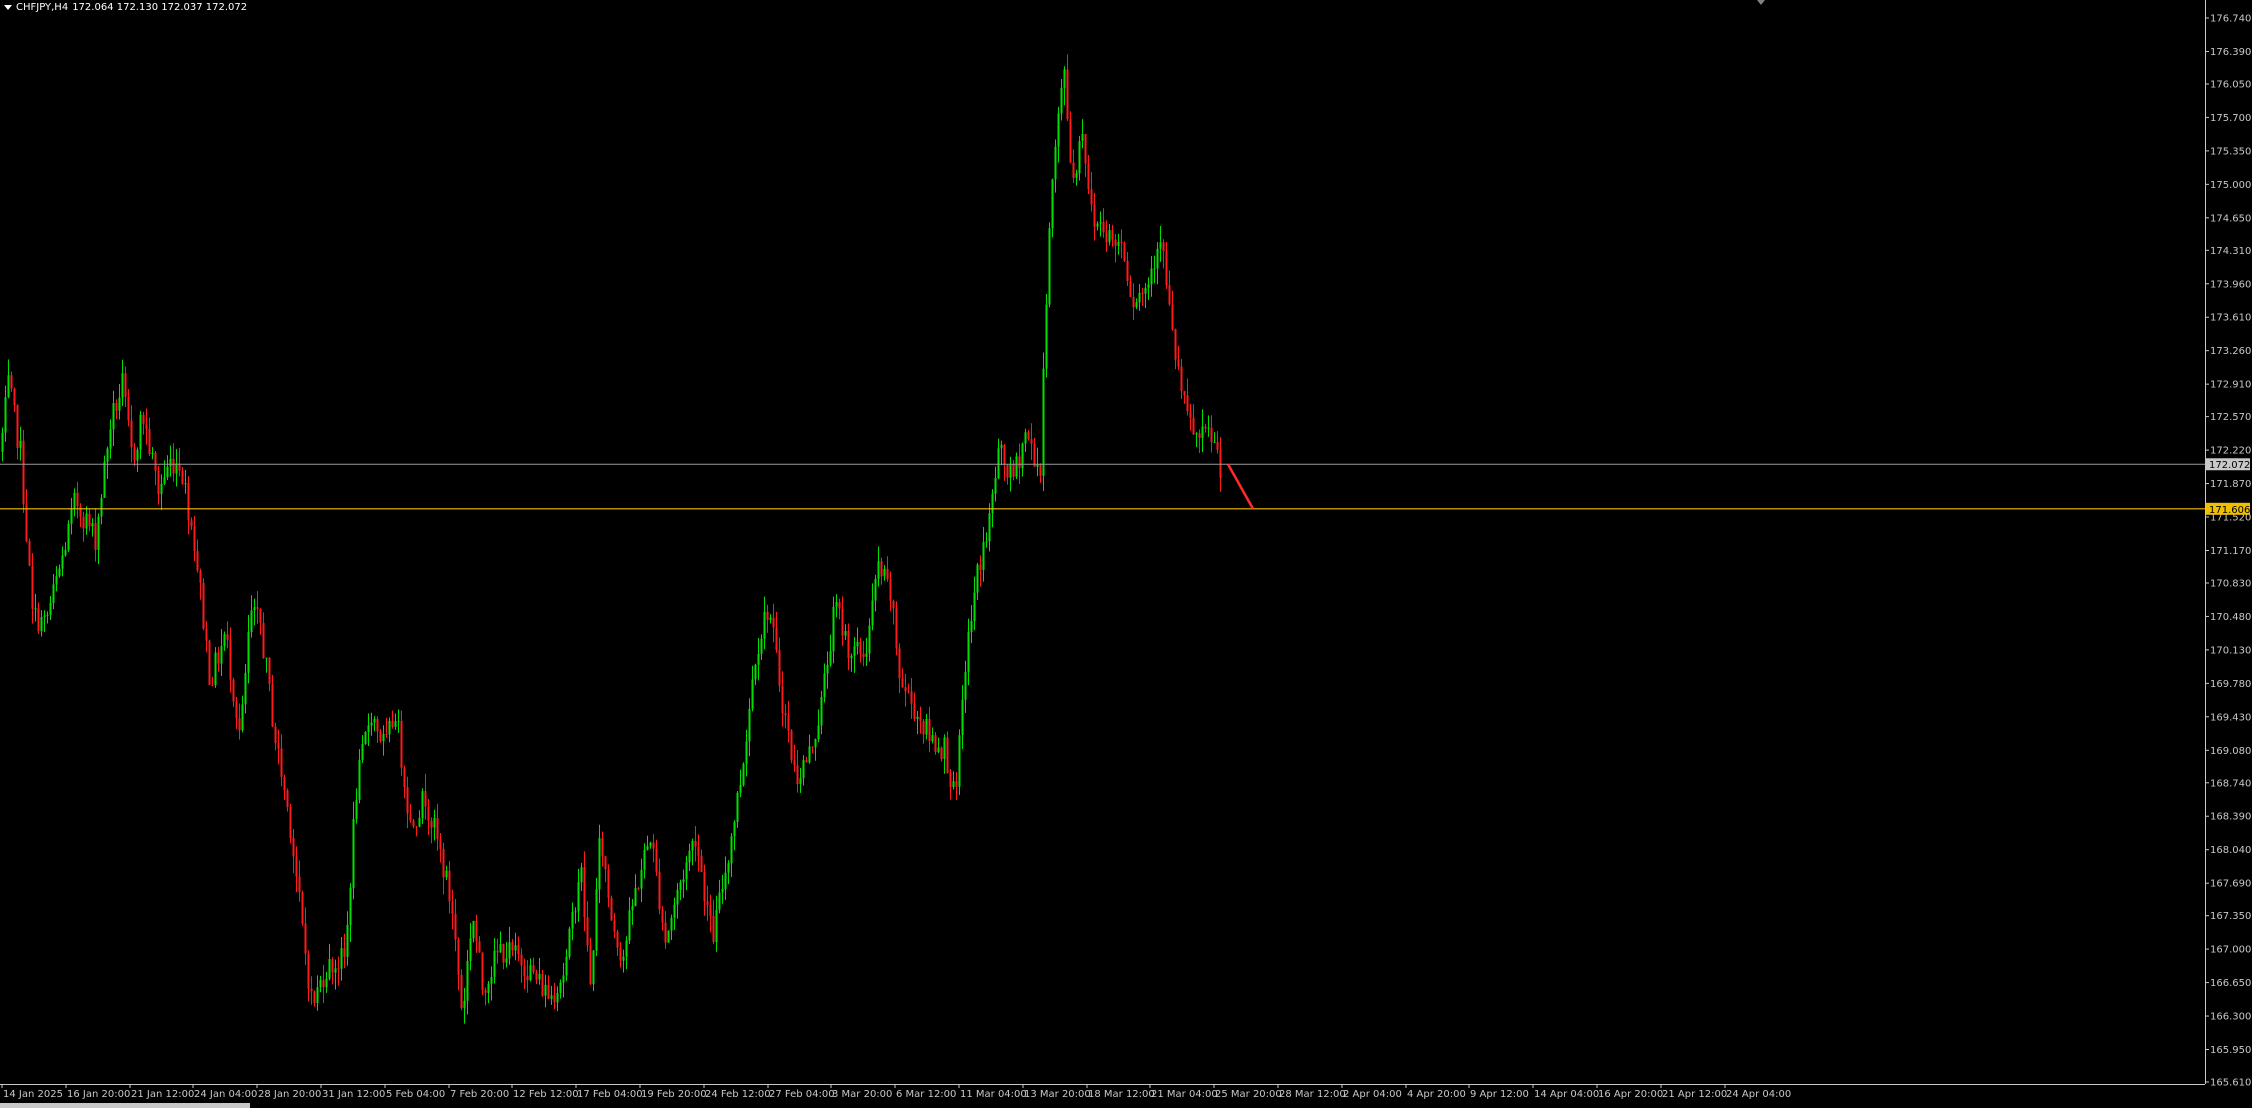  What do you see at coordinates (225, 1094) in the screenshot?
I see `time-tick-label: 24 Jan 04:00` at bounding box center [225, 1094].